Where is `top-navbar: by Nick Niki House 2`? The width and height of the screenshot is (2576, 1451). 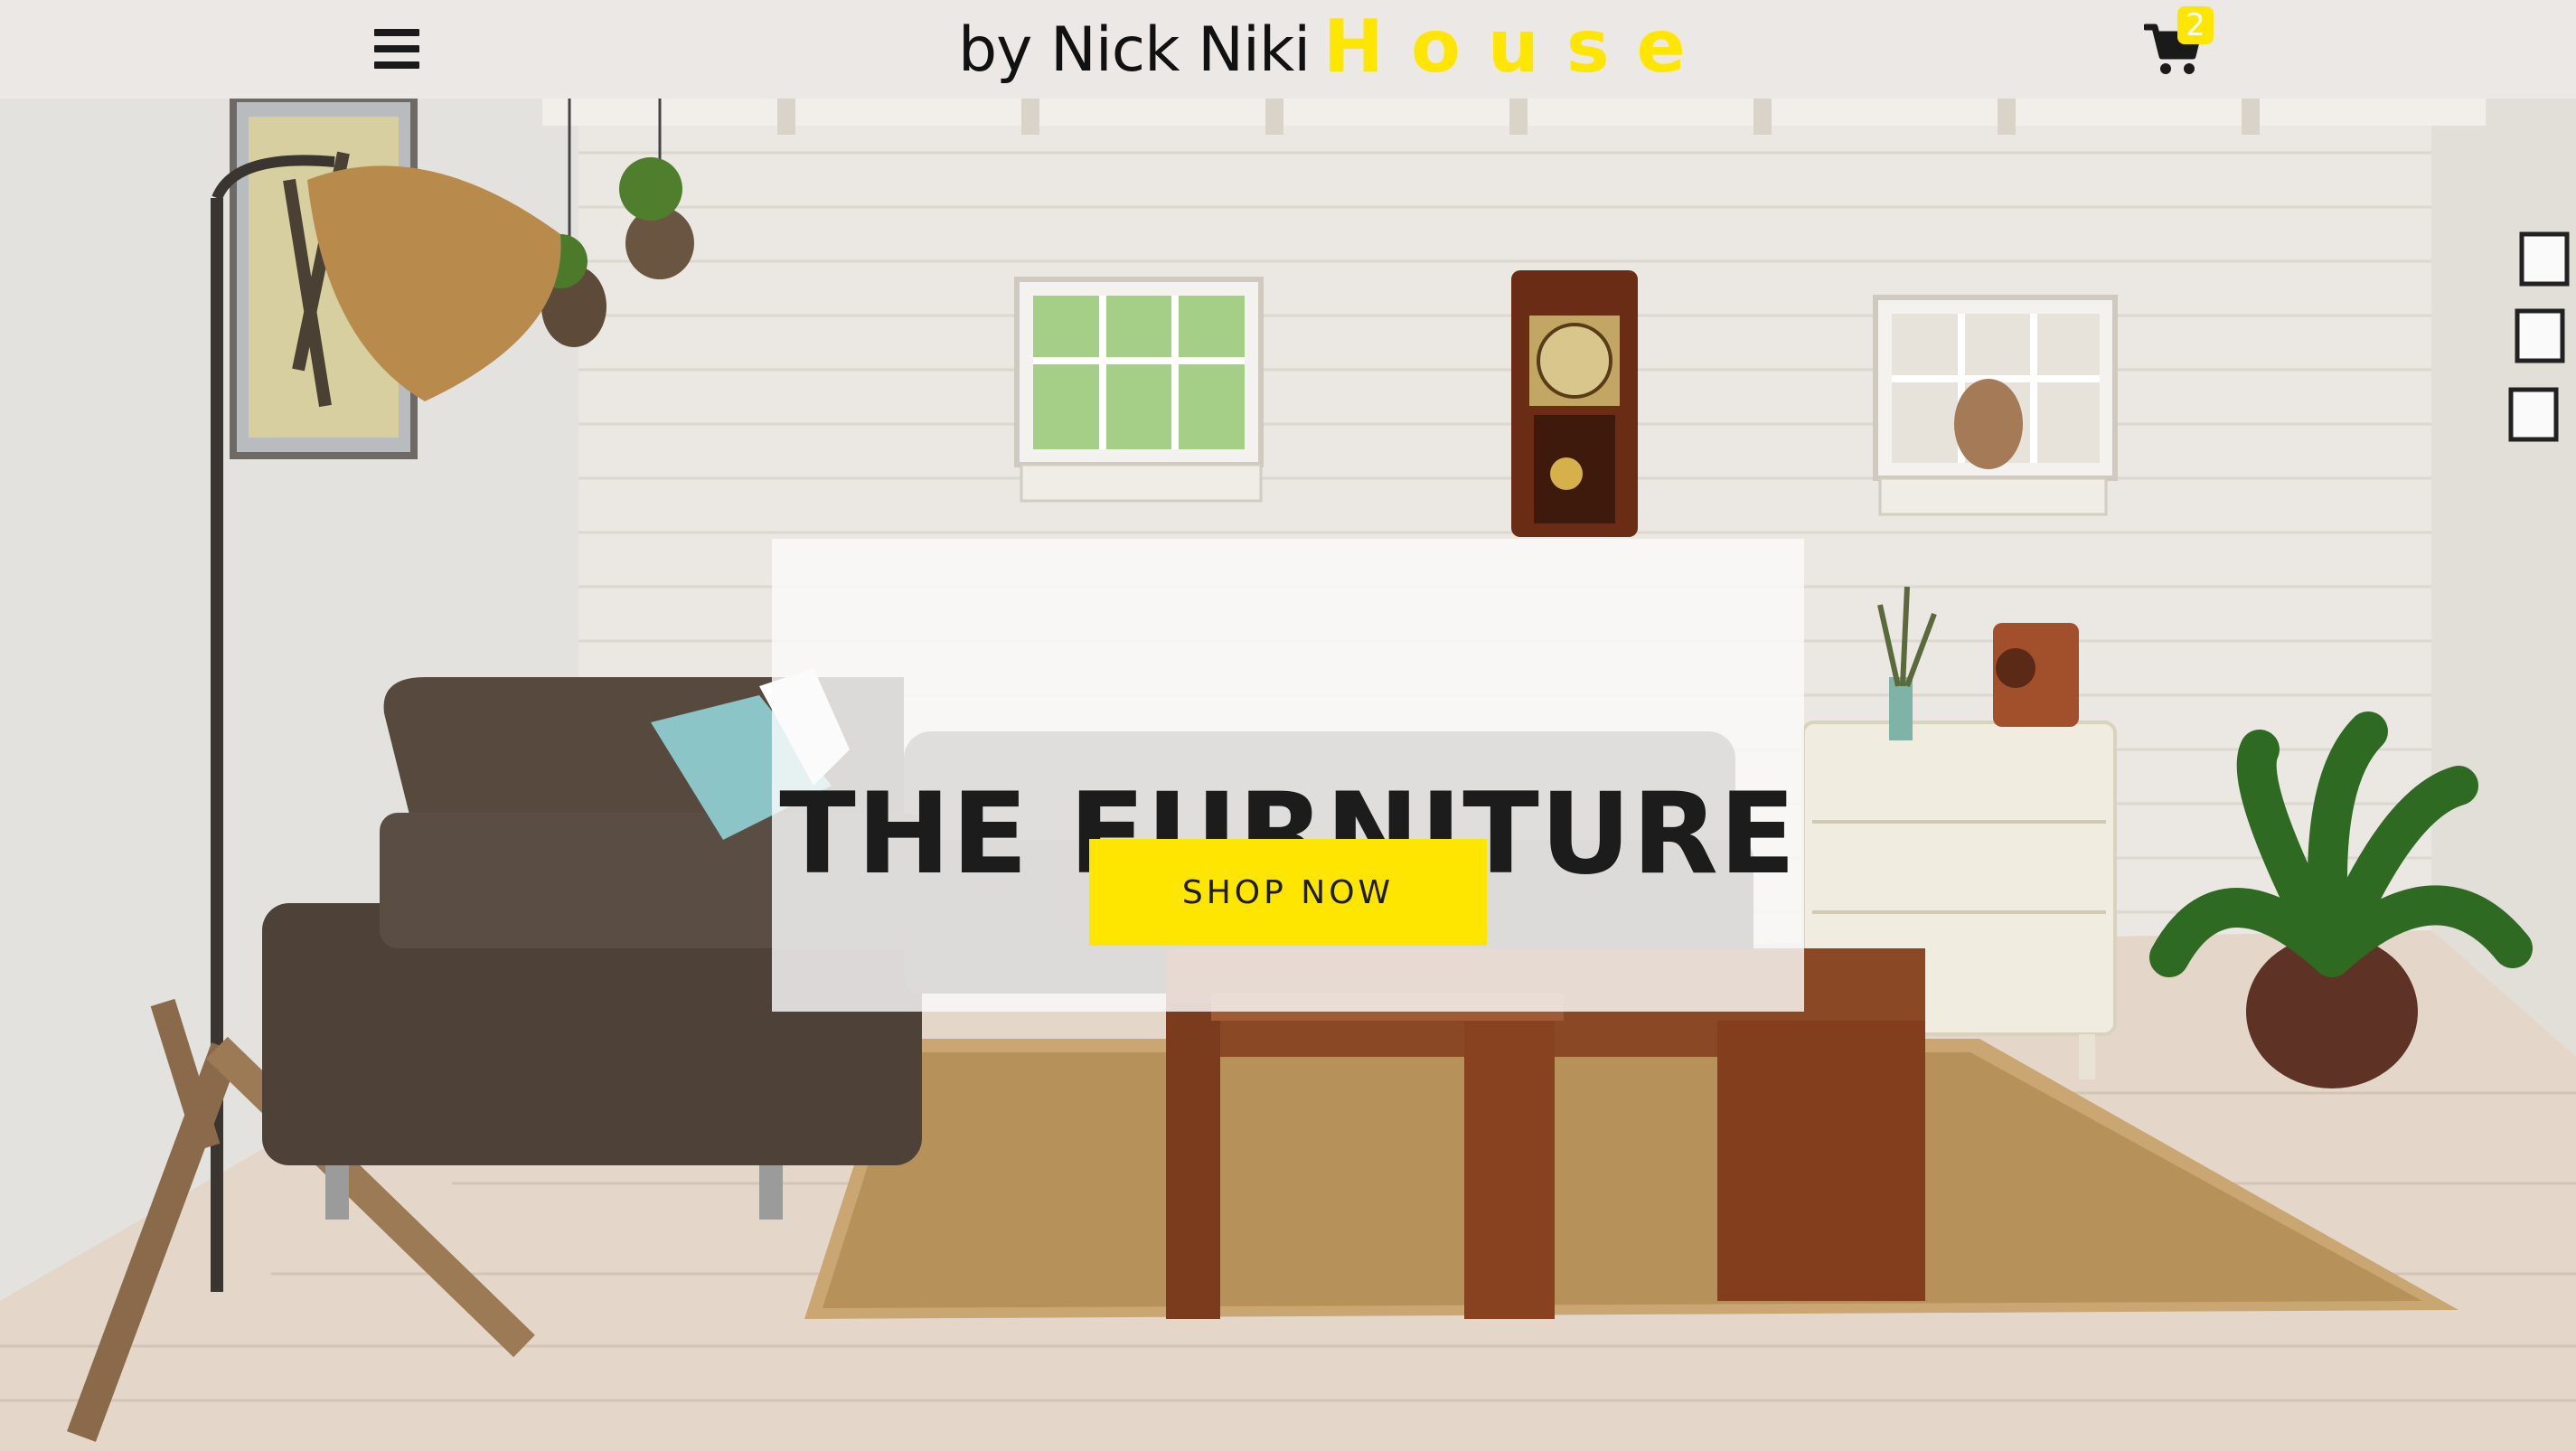
top-navbar: by Nick Niki House 2 is located at coordinates (1288, 49).